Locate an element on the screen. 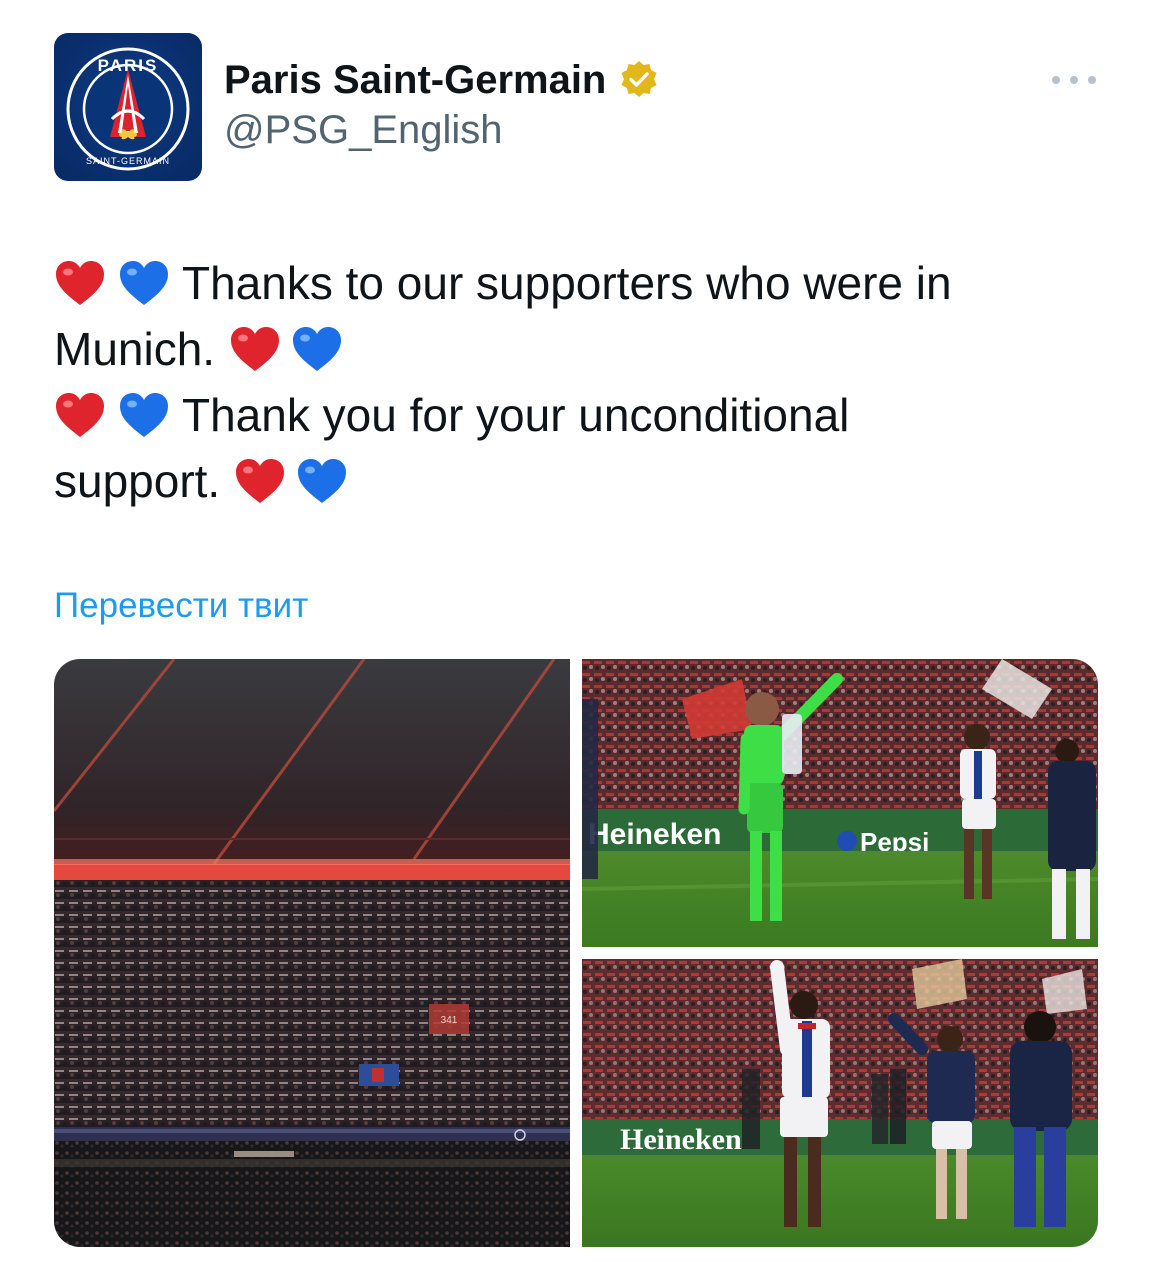 Image resolution: width=1152 pixels, height=1280 pixels. author-avatar: PARIS SAINT-GERMAIN is located at coordinates (128, 107).